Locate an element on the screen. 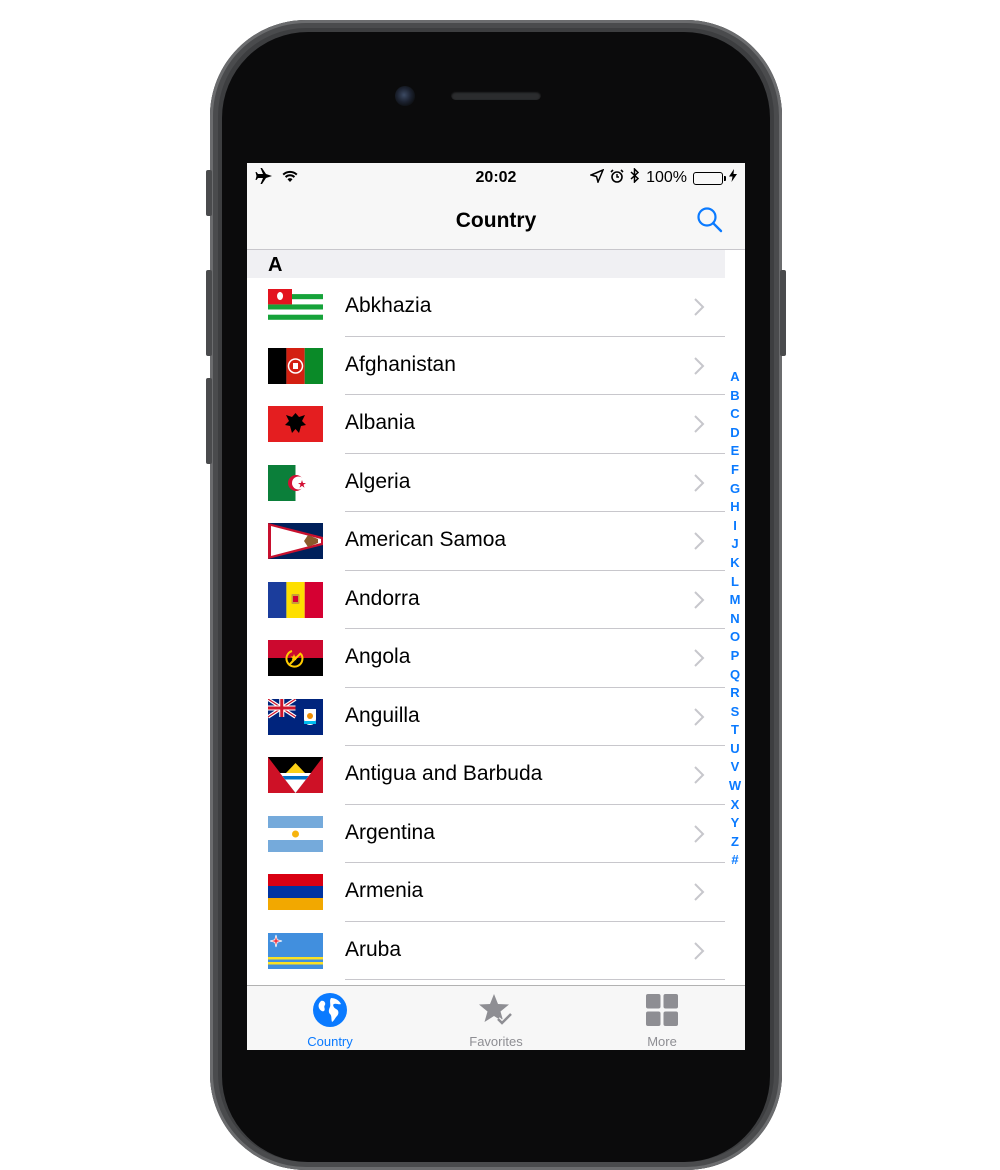 Image resolution: width=1000 pixels, height=1170 pixels. index-letter: X is located at coordinates (735, 805).